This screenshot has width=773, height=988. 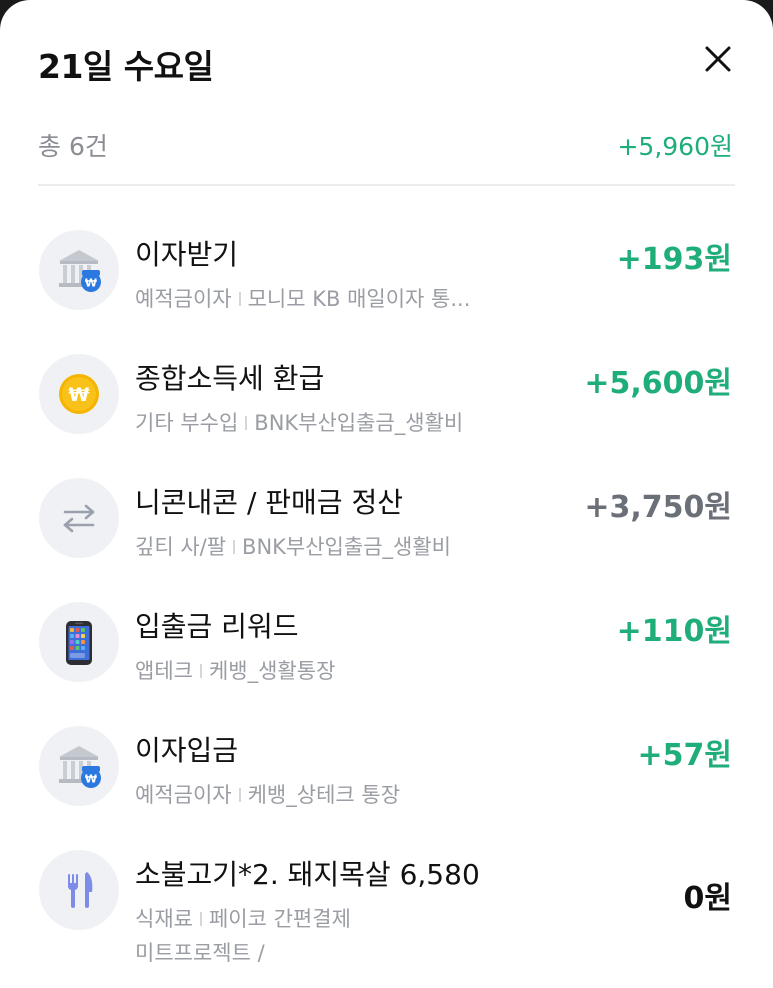 What do you see at coordinates (386, 185) in the screenshot?
I see `divider` at bounding box center [386, 185].